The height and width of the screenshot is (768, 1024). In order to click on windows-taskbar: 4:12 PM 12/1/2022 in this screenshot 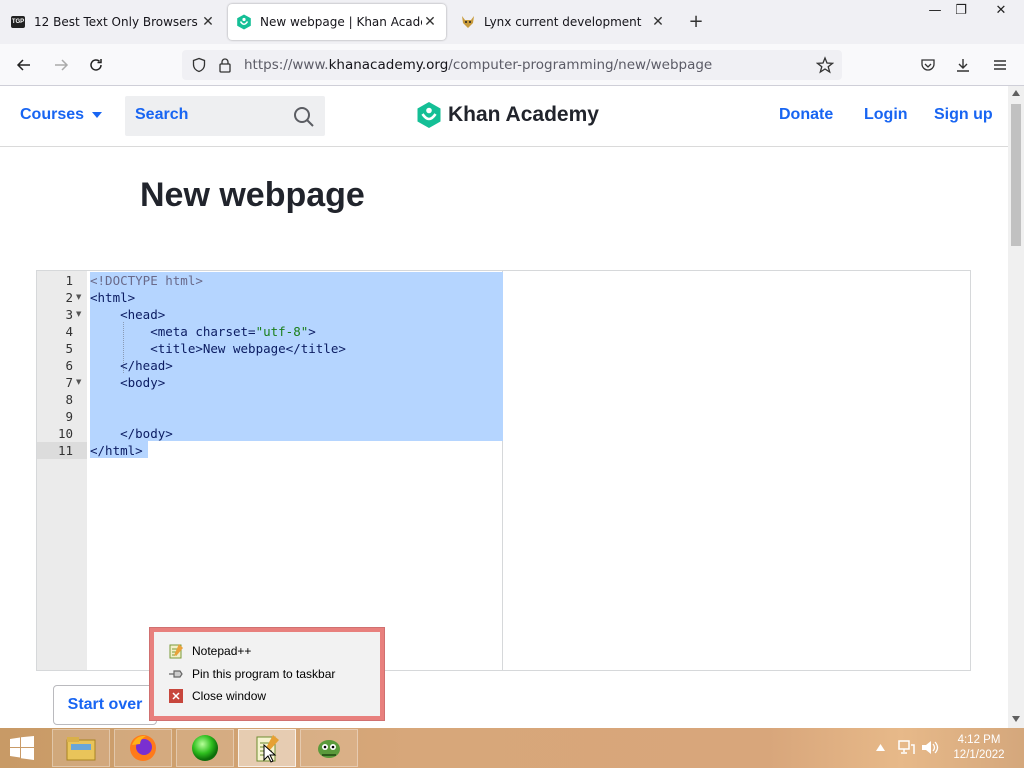, I will do `click(512, 748)`.